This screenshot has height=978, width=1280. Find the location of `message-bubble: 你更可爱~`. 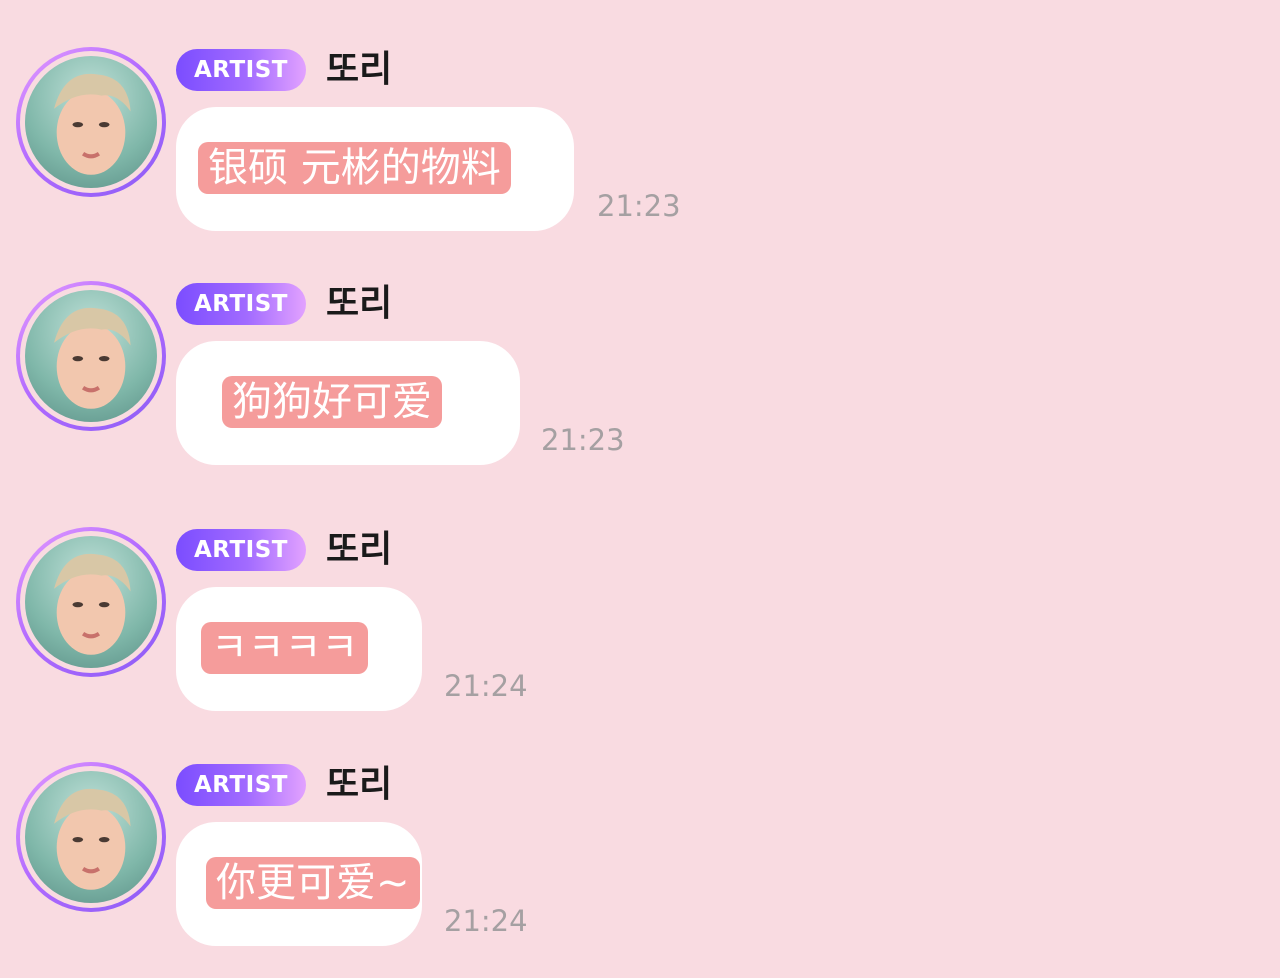

message-bubble: 你更可爱~ is located at coordinates (299, 884).